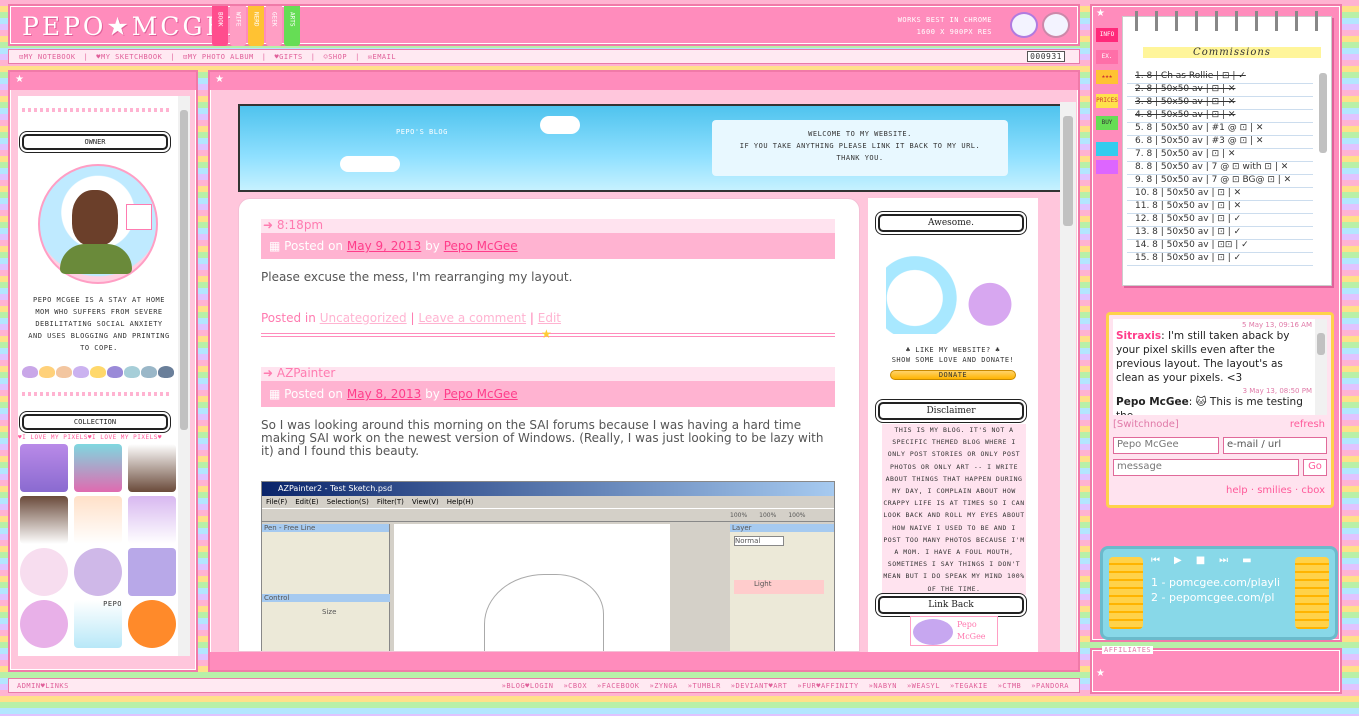 Image resolution: width=1359 pixels, height=716 pixels. I want to click on next-icon: ⏭, so click(1223, 563).